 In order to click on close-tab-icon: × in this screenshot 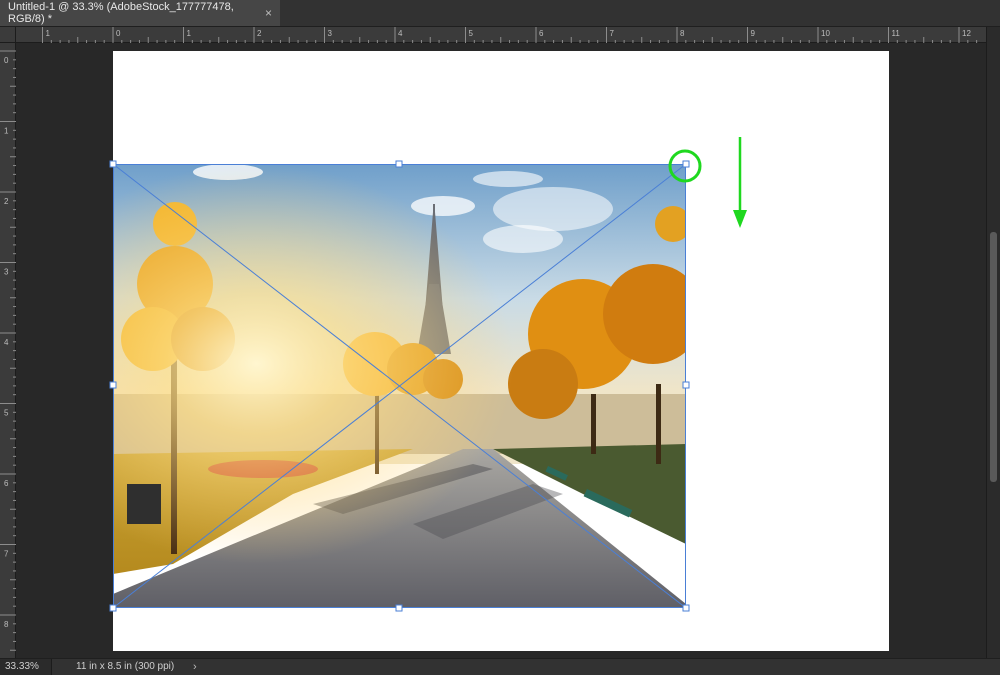, I will do `click(268, 13)`.